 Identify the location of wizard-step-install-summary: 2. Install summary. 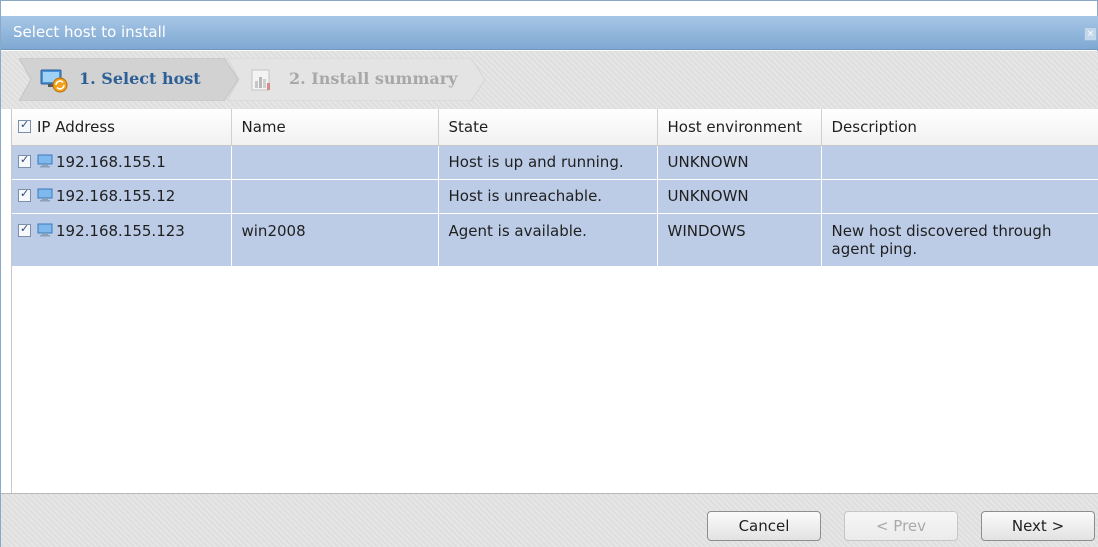
(357, 79).